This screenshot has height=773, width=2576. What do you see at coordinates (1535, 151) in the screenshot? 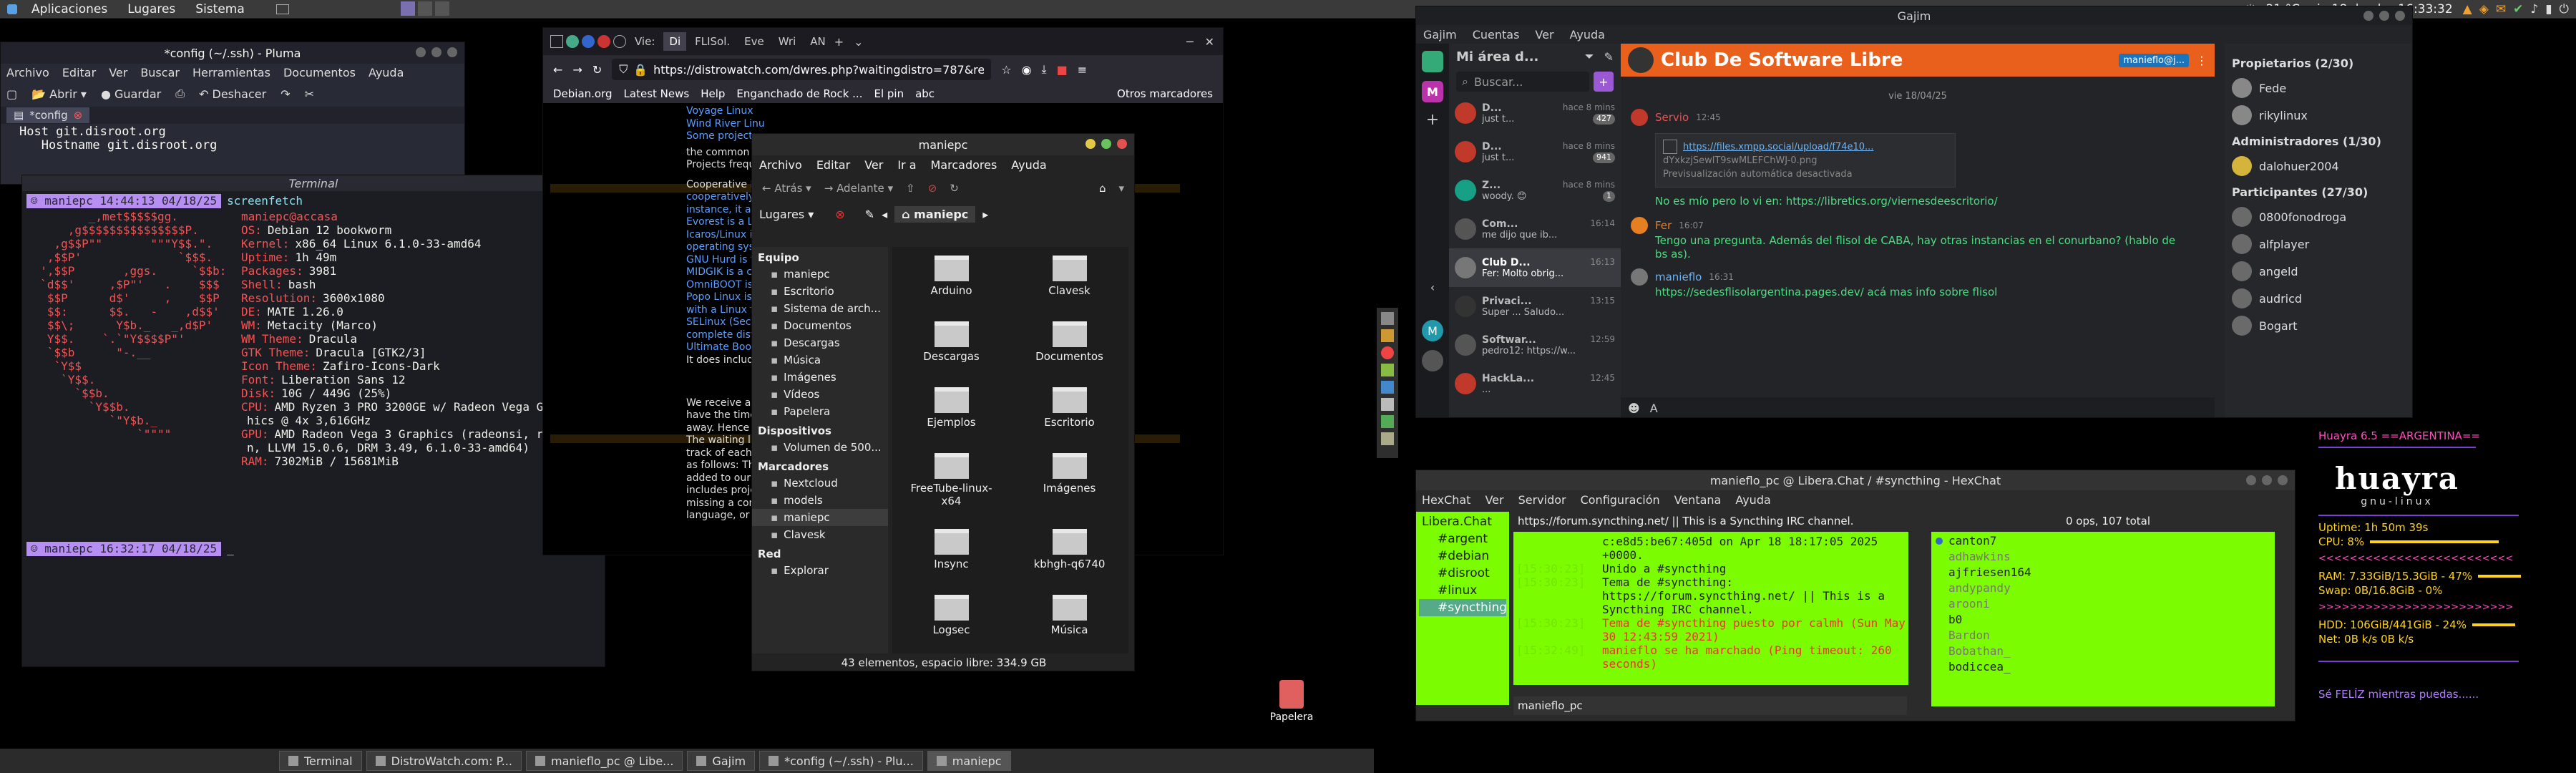
I see `chat-list-item: D... hace 8 mins just t... 941` at bounding box center [1535, 151].